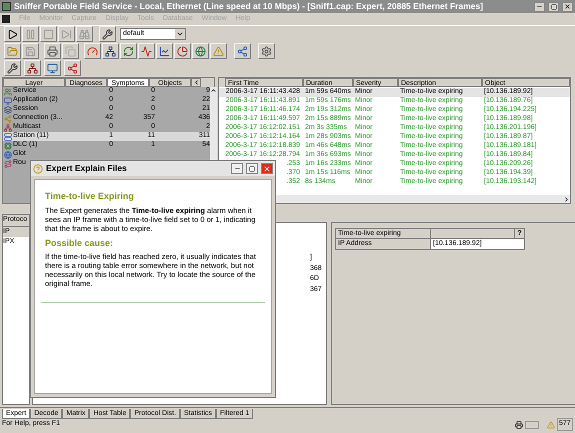  I want to click on settings-icon, so click(266, 51).